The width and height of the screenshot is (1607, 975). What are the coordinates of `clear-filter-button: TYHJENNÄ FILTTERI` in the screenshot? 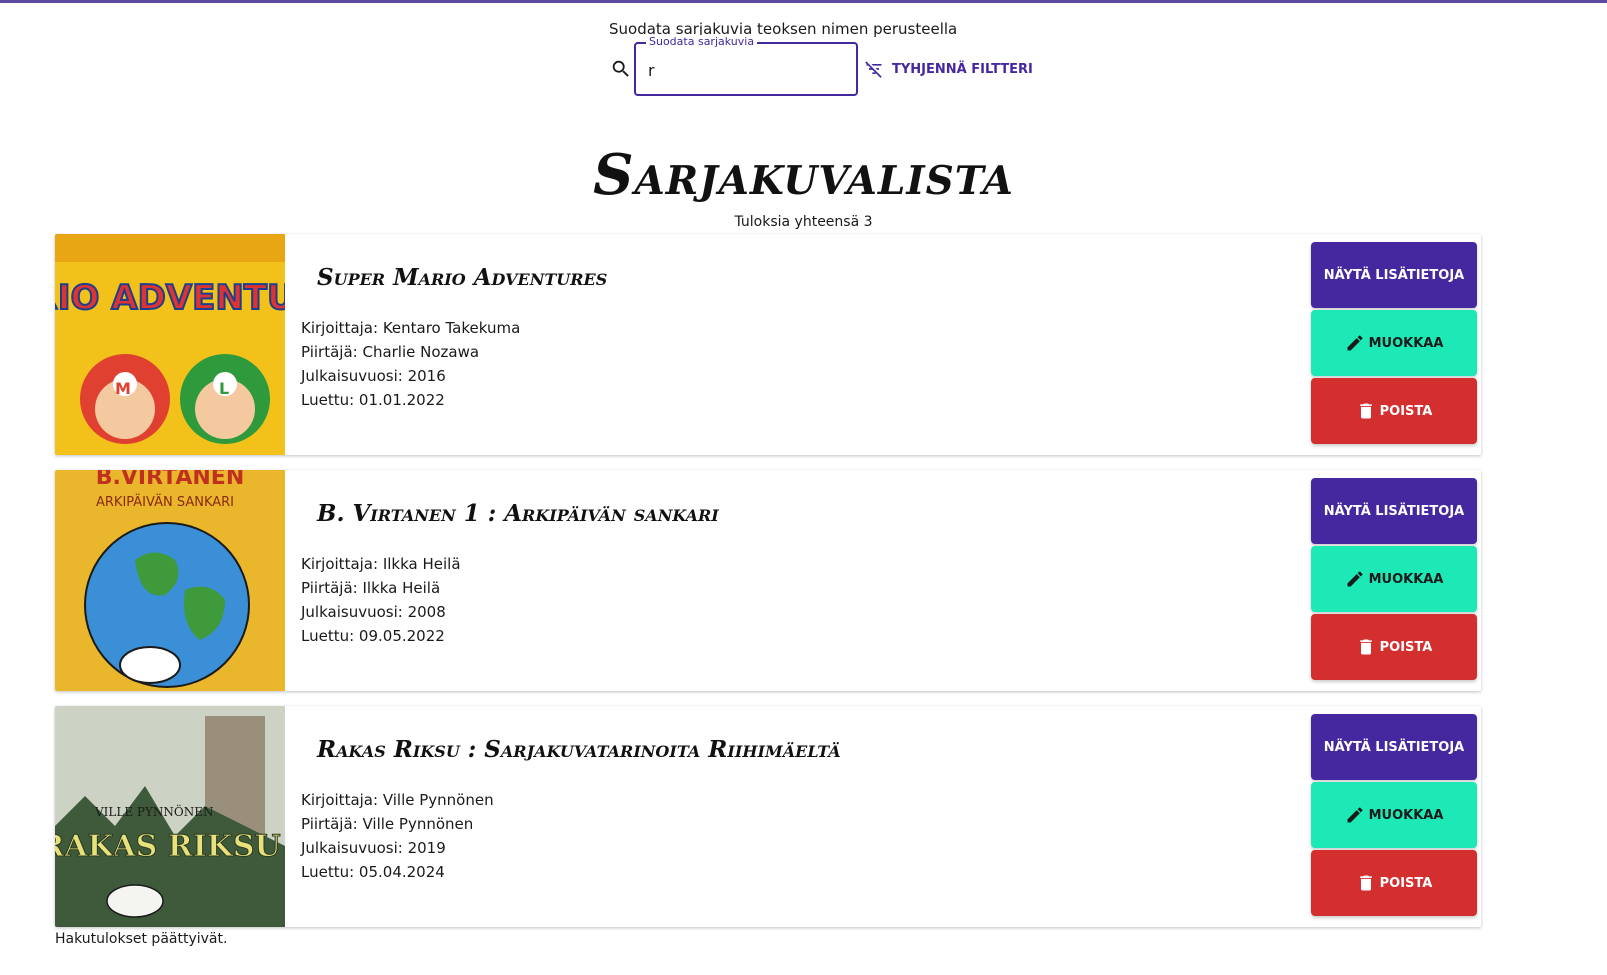 It's located at (948, 69).